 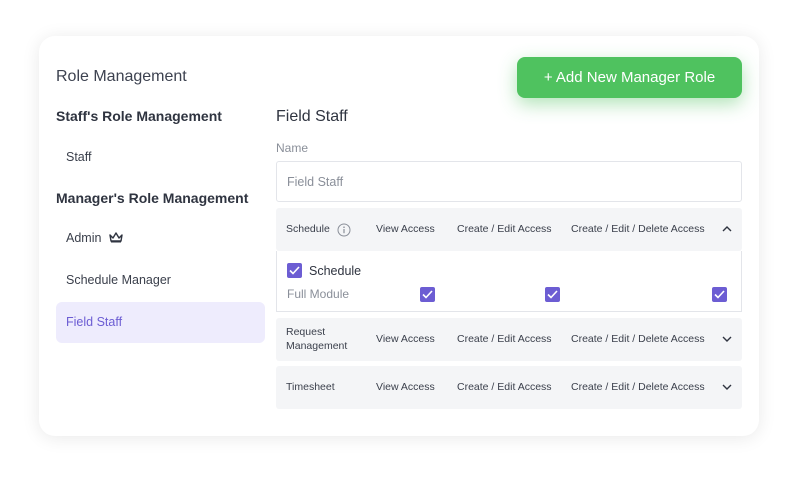 What do you see at coordinates (152, 198) in the screenshot?
I see `manager-role-heading: Manager's Role Management` at bounding box center [152, 198].